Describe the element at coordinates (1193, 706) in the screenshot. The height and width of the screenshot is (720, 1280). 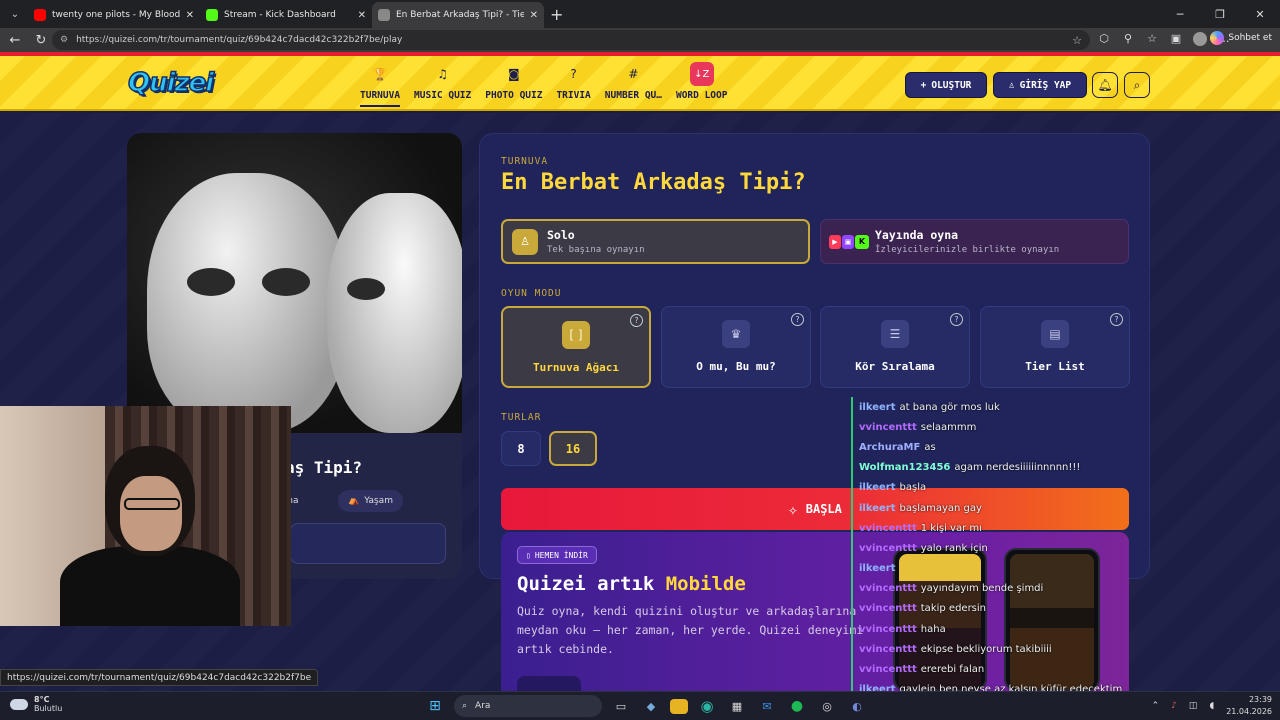
I see `network-icon: ◫` at that location.